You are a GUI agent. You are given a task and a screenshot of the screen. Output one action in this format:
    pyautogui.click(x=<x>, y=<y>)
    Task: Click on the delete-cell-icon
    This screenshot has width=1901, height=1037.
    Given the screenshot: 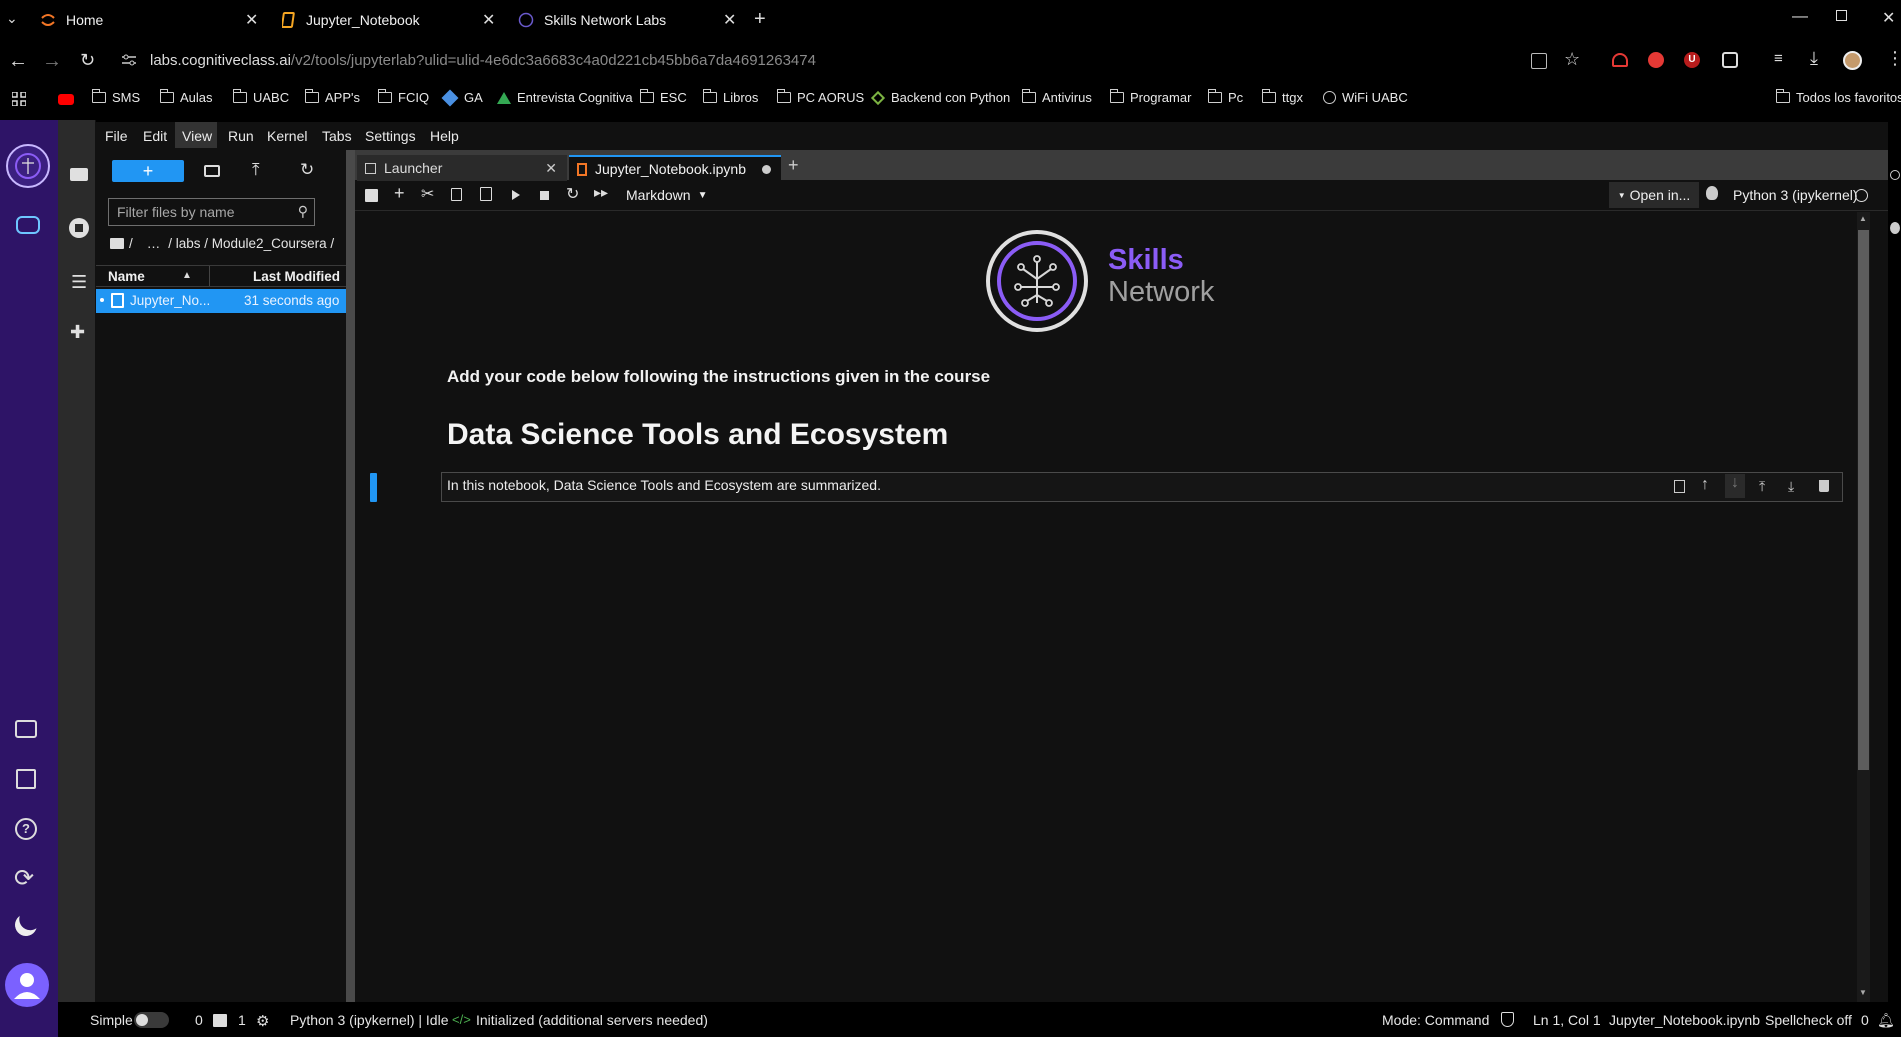 What is the action you would take?
    pyautogui.click(x=1824, y=486)
    